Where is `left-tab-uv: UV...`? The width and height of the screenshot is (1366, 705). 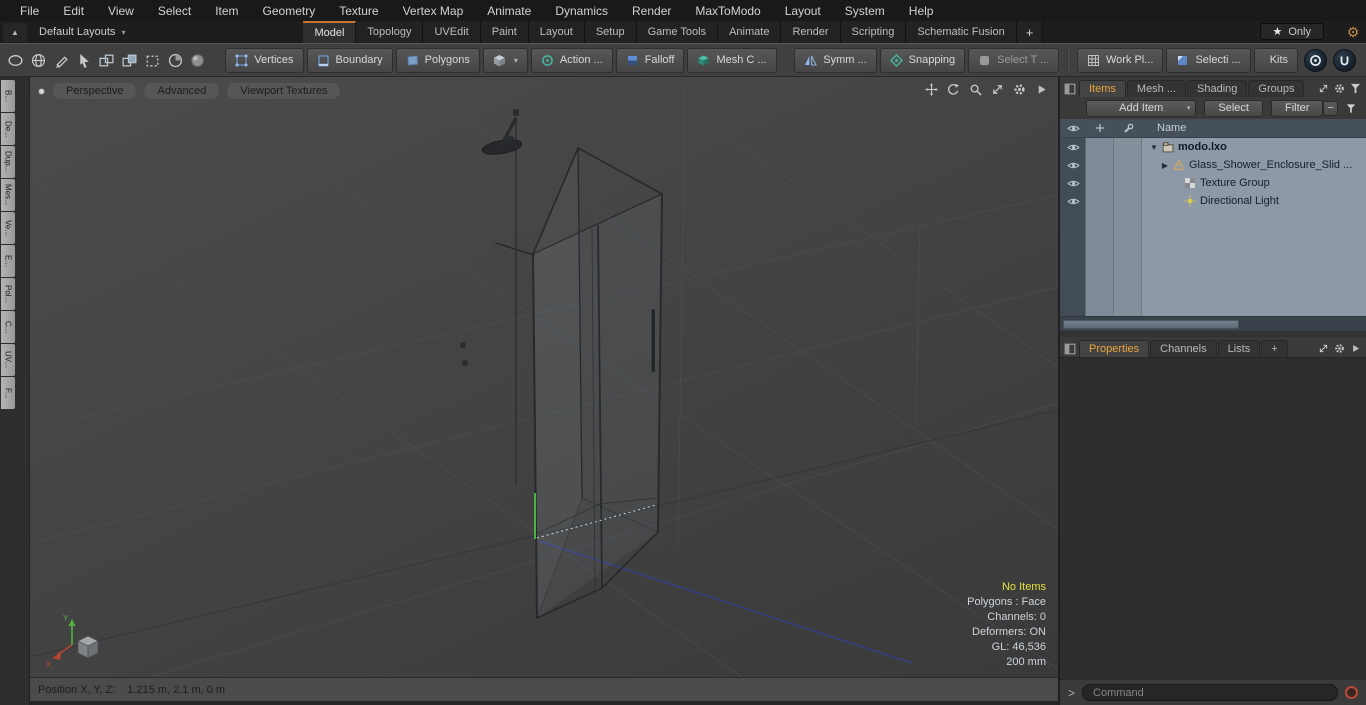 left-tab-uv: UV... is located at coordinates (8, 360).